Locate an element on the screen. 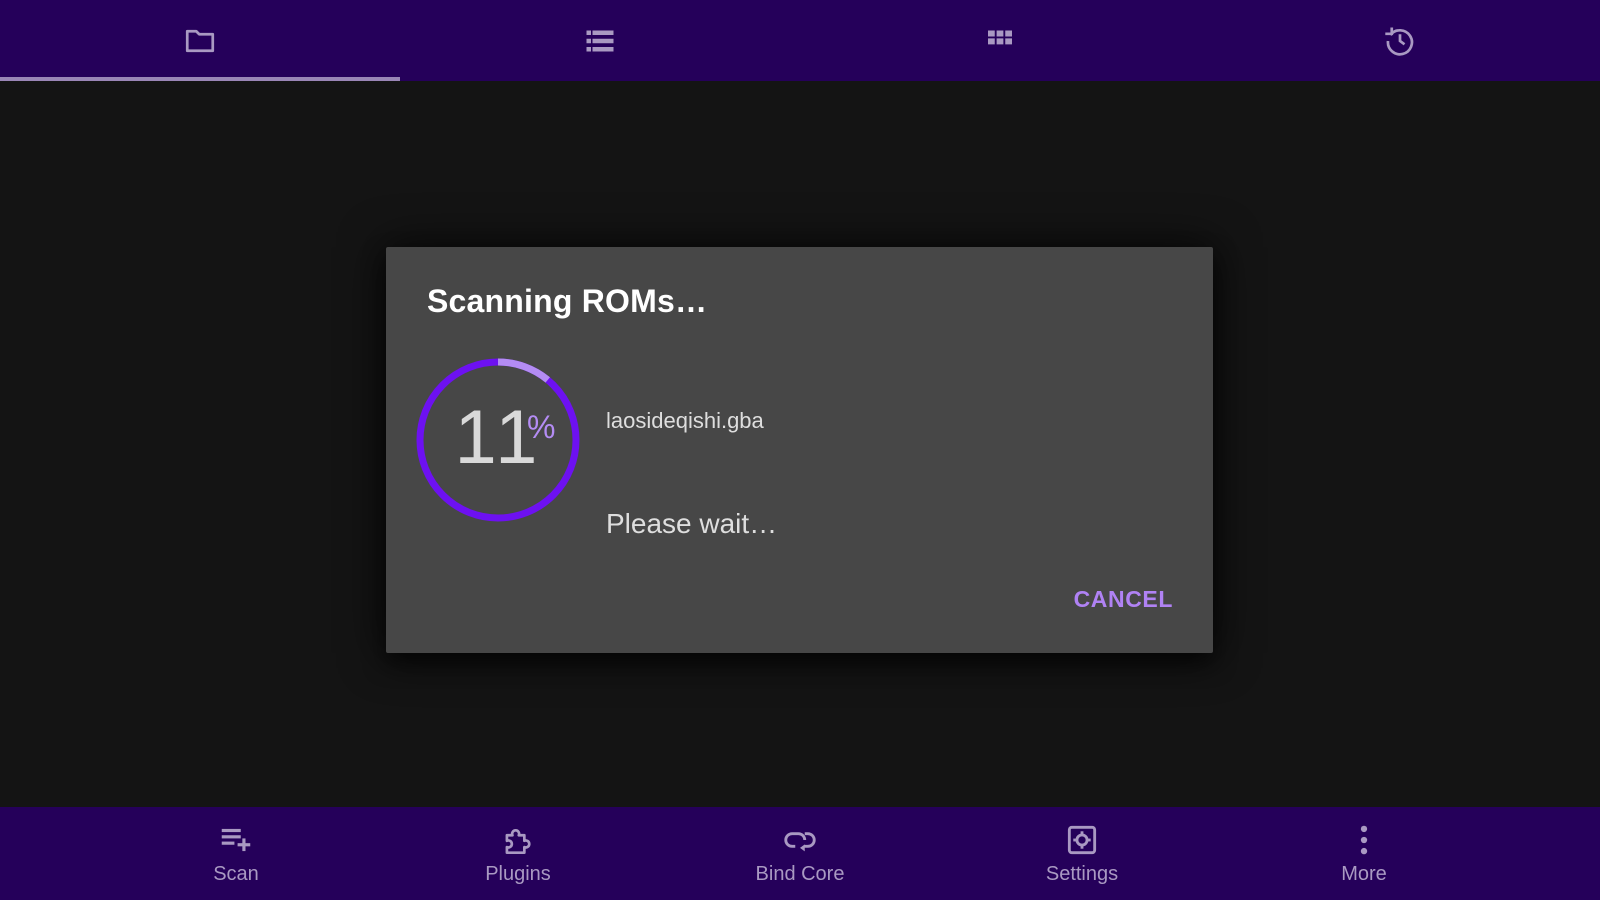 Image resolution: width=1600 pixels, height=900 pixels. nav-plugins: Plugins is located at coordinates (518, 853).